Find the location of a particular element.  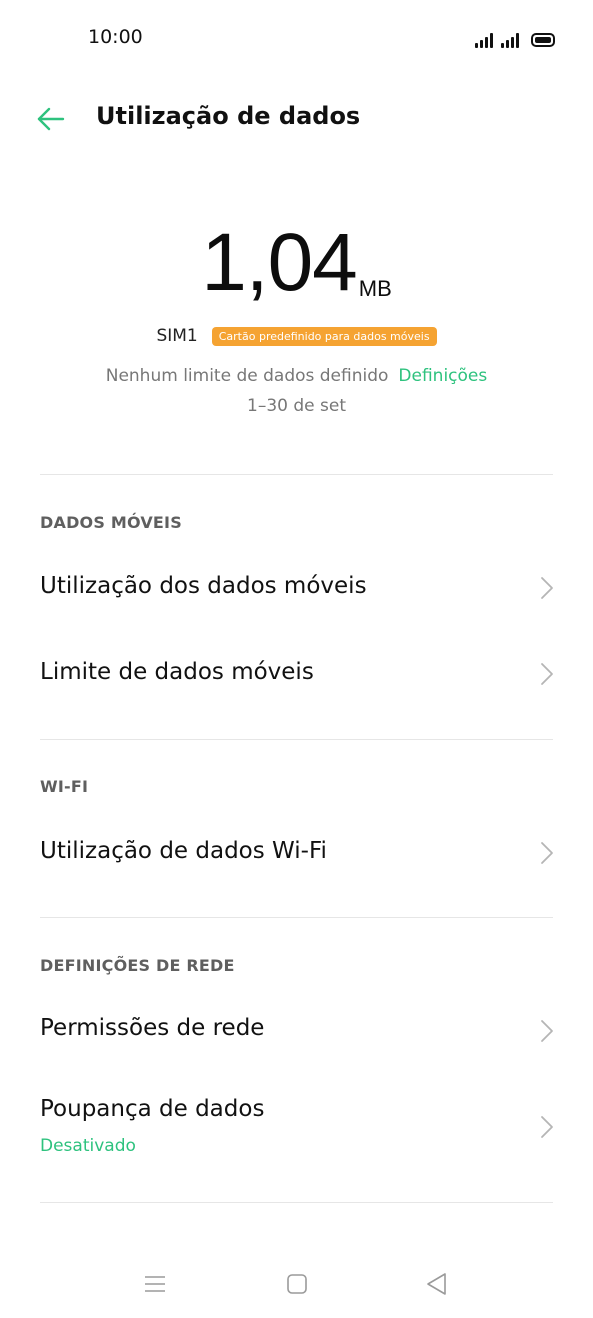

list-item-wifi-data-usage: Utilização de dados Wi-Fi is located at coordinates (296, 853).